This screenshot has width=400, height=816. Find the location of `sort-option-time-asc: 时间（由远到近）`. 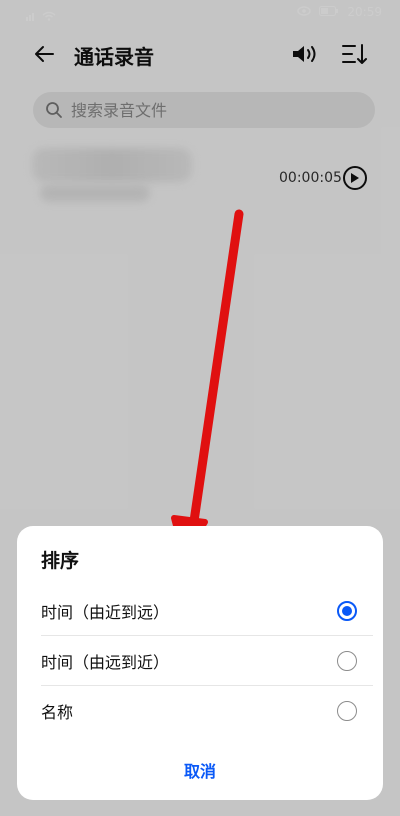

sort-option-time-asc: 时间（由远到近） is located at coordinates (200, 661).